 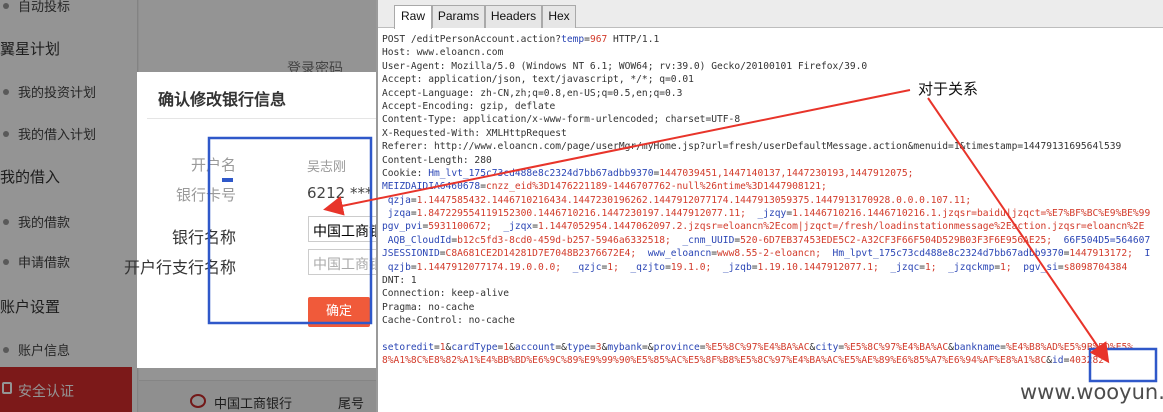 I want to click on request-token: JSESSIONID, so click(x=411, y=254).